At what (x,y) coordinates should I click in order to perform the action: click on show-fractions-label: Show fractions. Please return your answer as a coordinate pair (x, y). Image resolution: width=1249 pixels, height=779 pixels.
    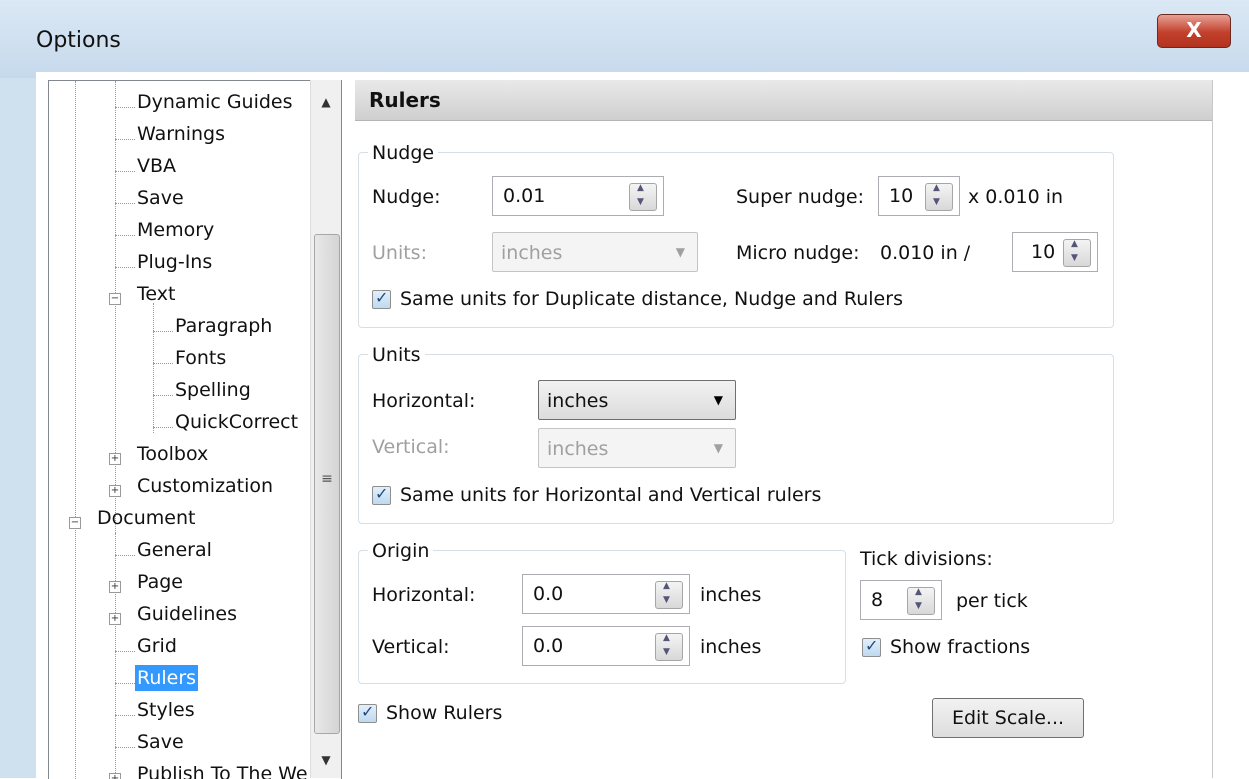
    Looking at the image, I should click on (960, 647).